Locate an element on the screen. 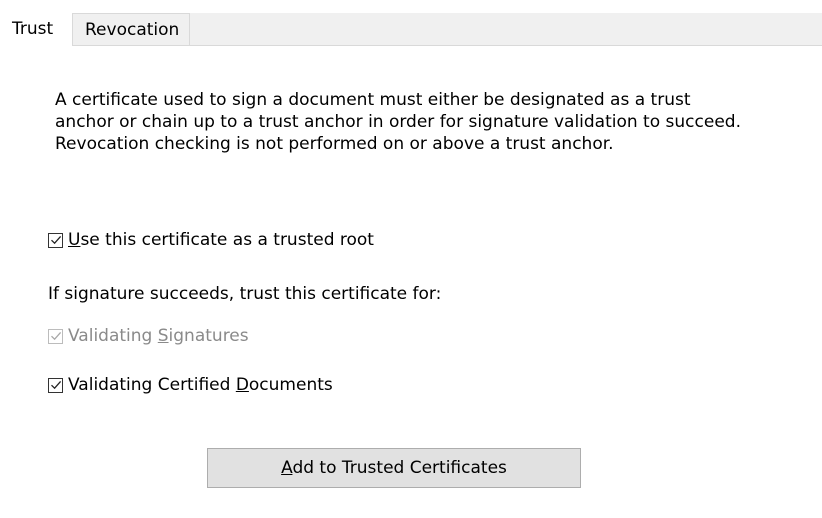  validating-signatures-checkbox is located at coordinates (55, 336).